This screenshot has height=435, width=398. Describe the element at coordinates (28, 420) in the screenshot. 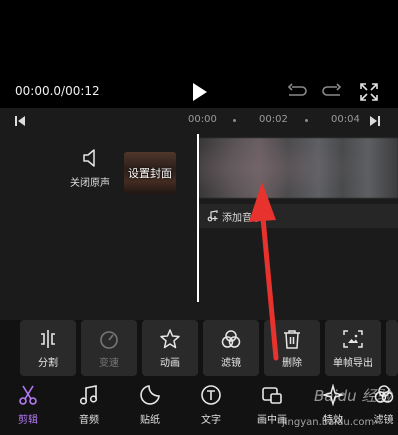

I see `nav-label: 剪辑` at that location.